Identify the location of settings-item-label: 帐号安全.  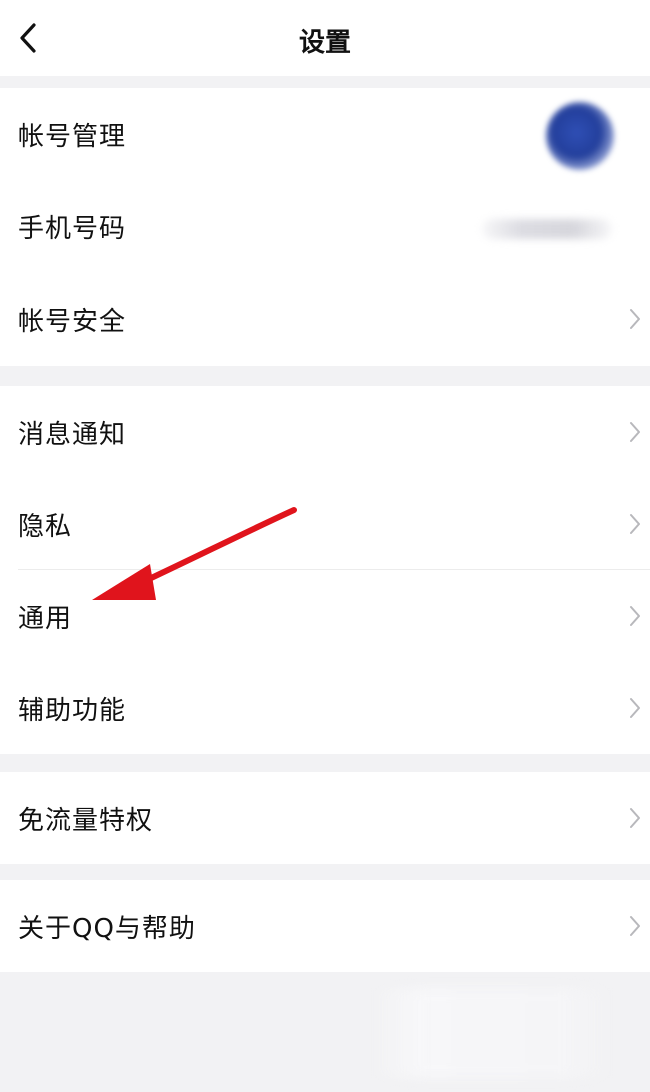
(72, 321).